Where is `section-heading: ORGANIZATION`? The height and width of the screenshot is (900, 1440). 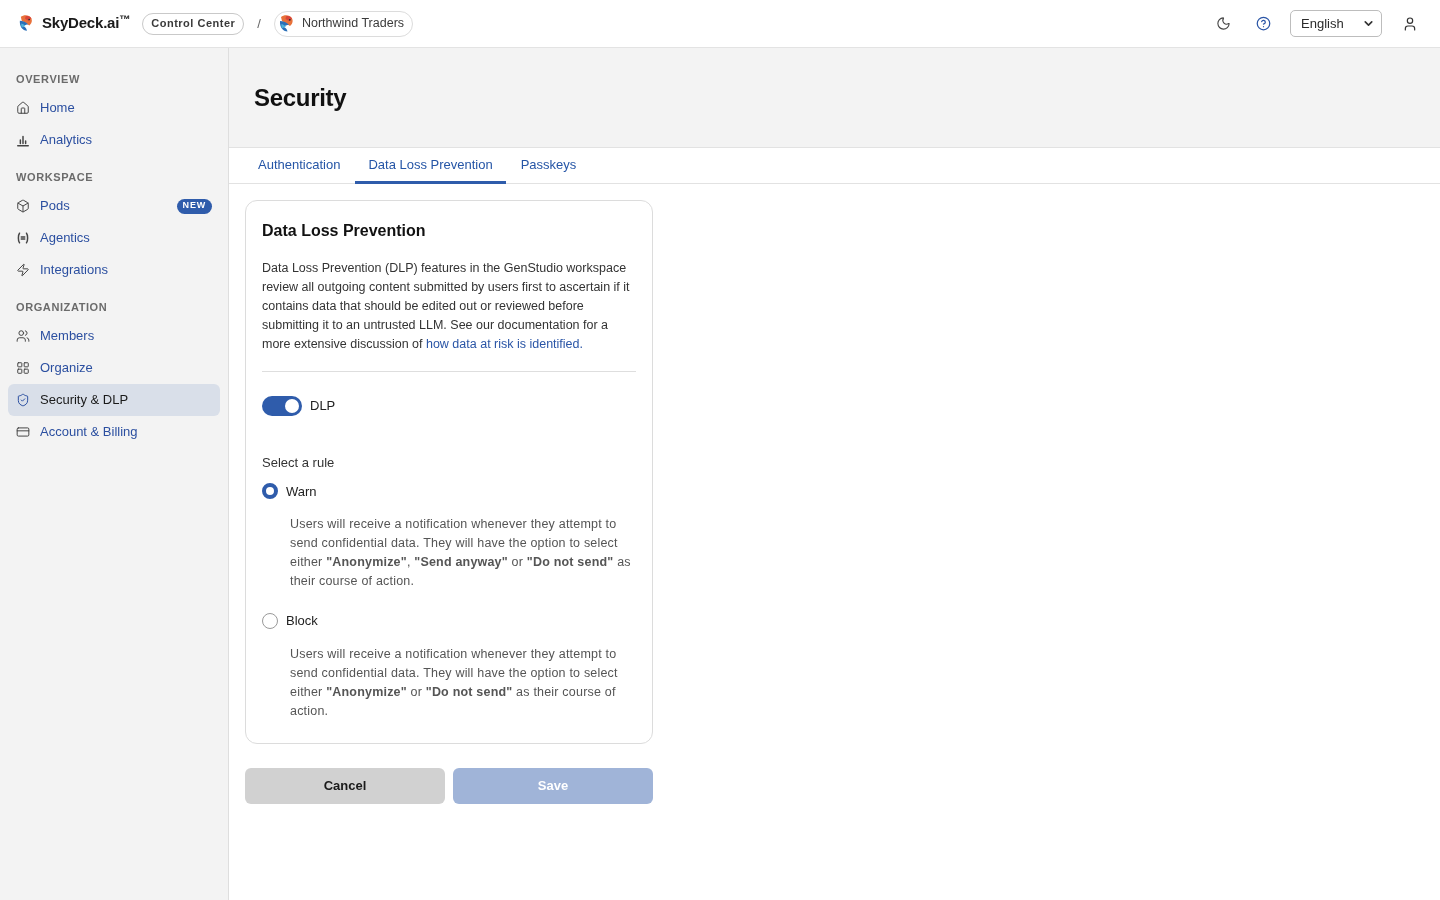
section-heading: ORGANIZATION is located at coordinates (62, 307).